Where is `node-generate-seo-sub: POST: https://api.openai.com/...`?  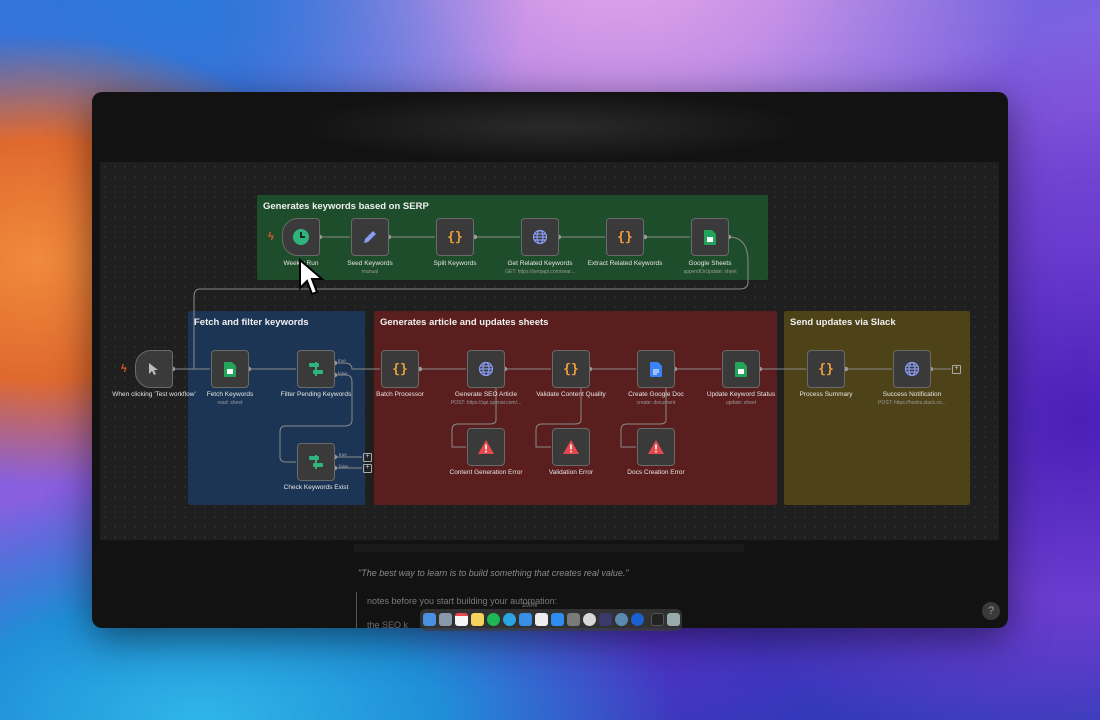 node-generate-seo-sub: POST: https://api.openai.com/... is located at coordinates (486, 403).